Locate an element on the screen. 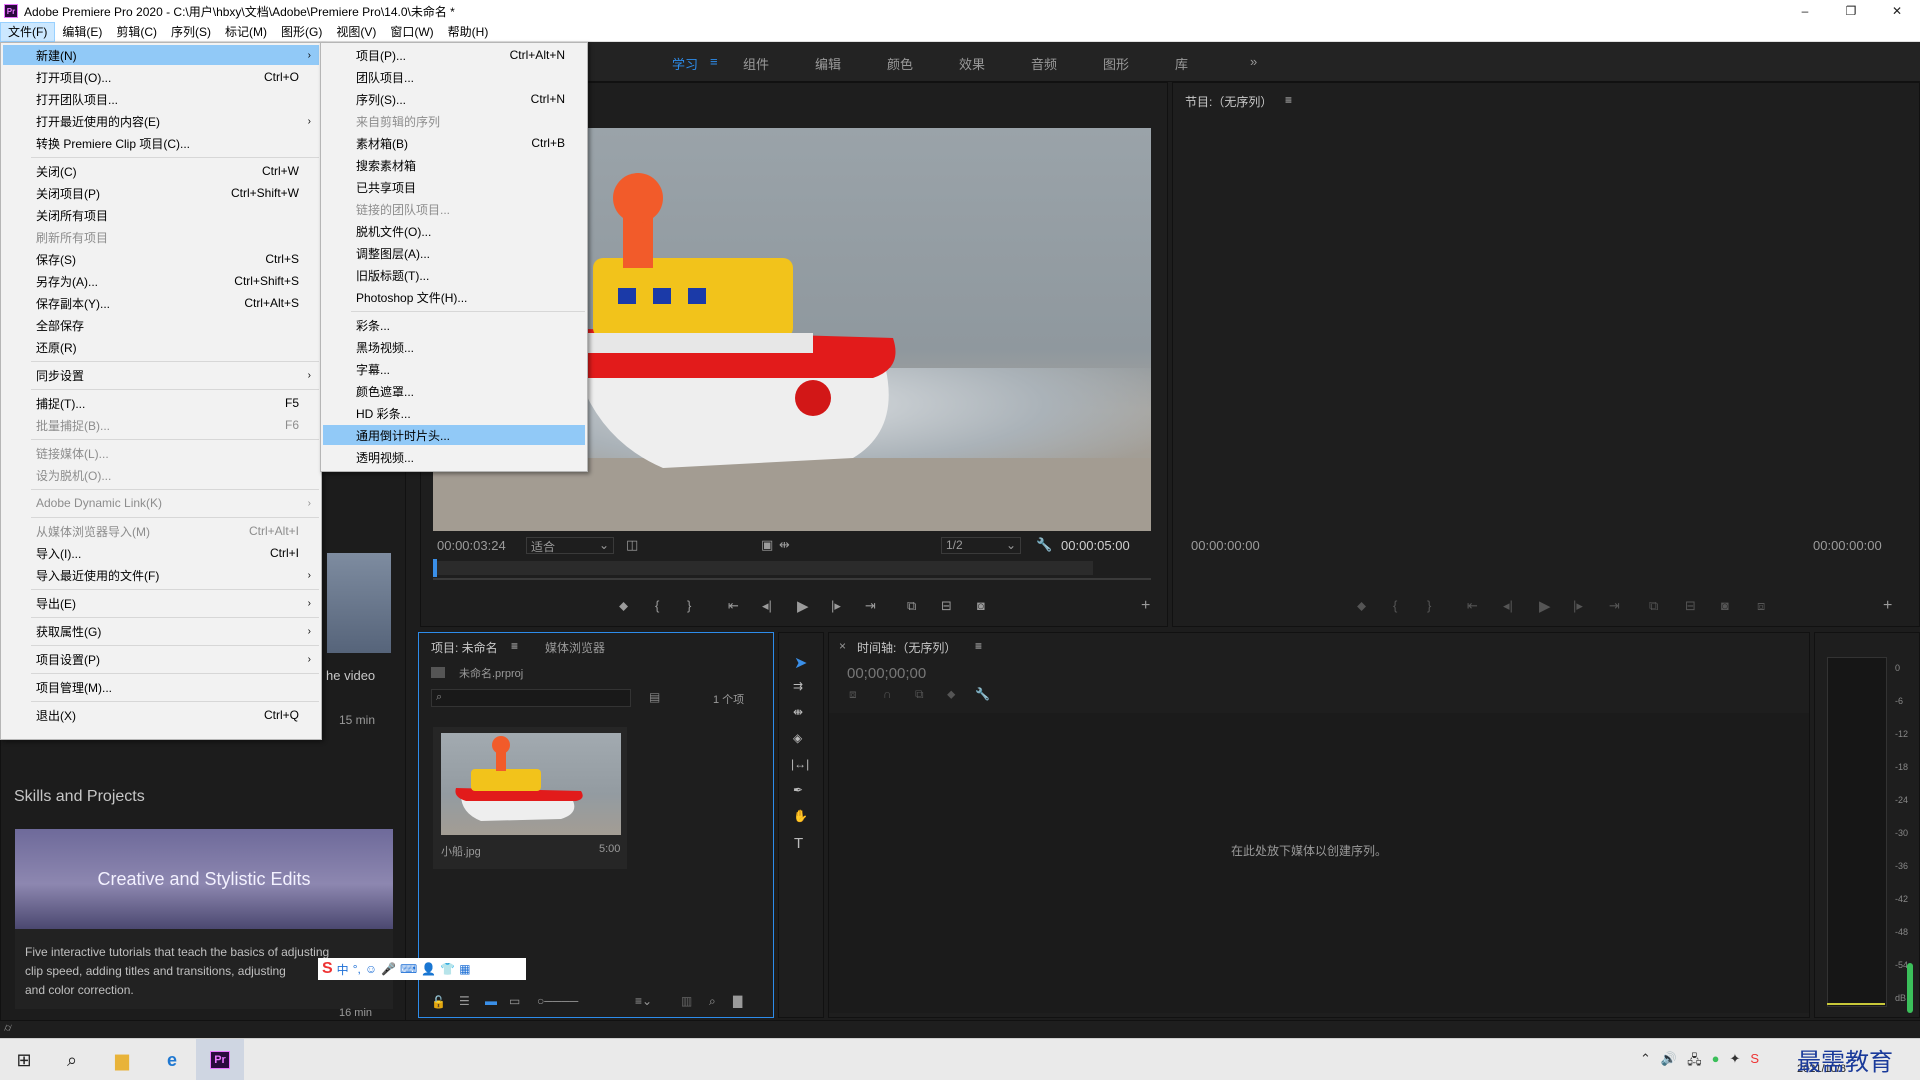 Image resolution: width=1920 pixels, height=1080 pixels. workspace-tab-libraries: 库 is located at coordinates (1181, 63).